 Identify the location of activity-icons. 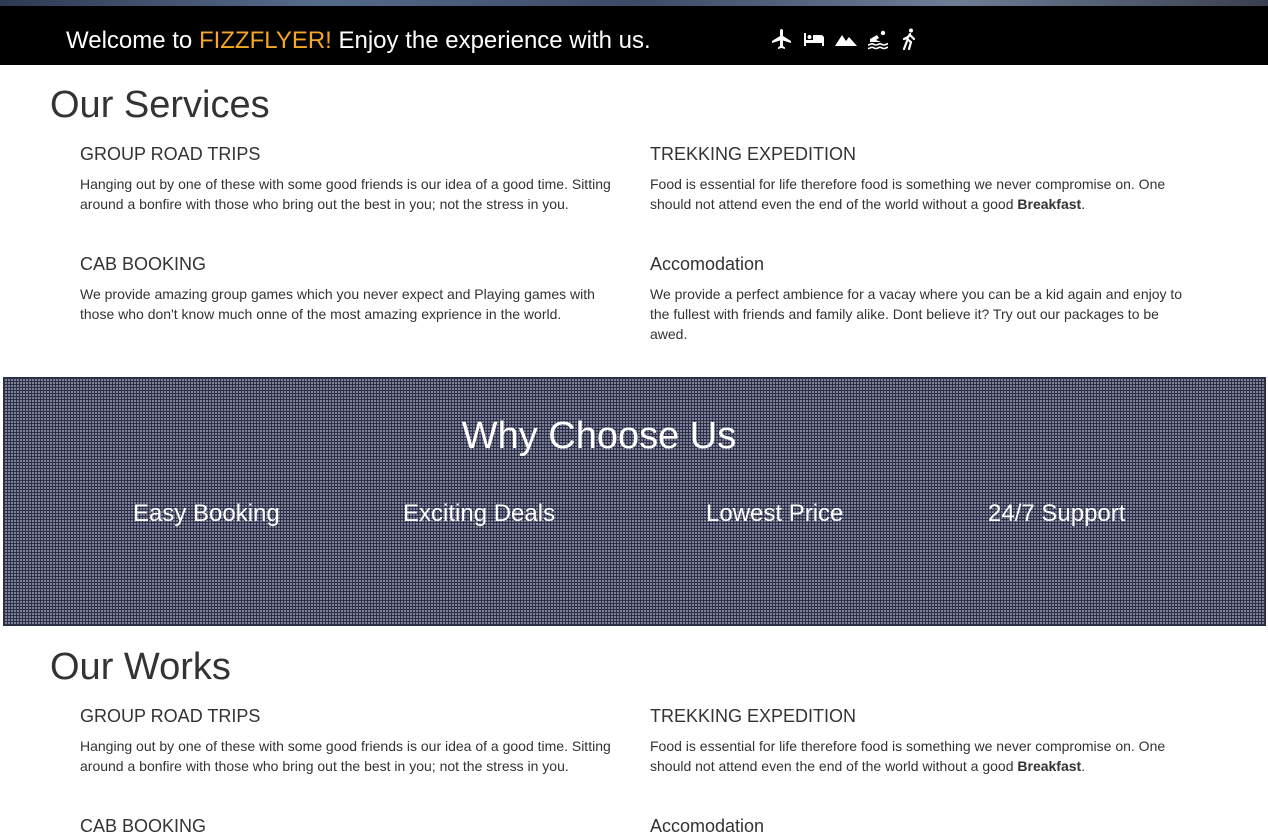
(846, 39).